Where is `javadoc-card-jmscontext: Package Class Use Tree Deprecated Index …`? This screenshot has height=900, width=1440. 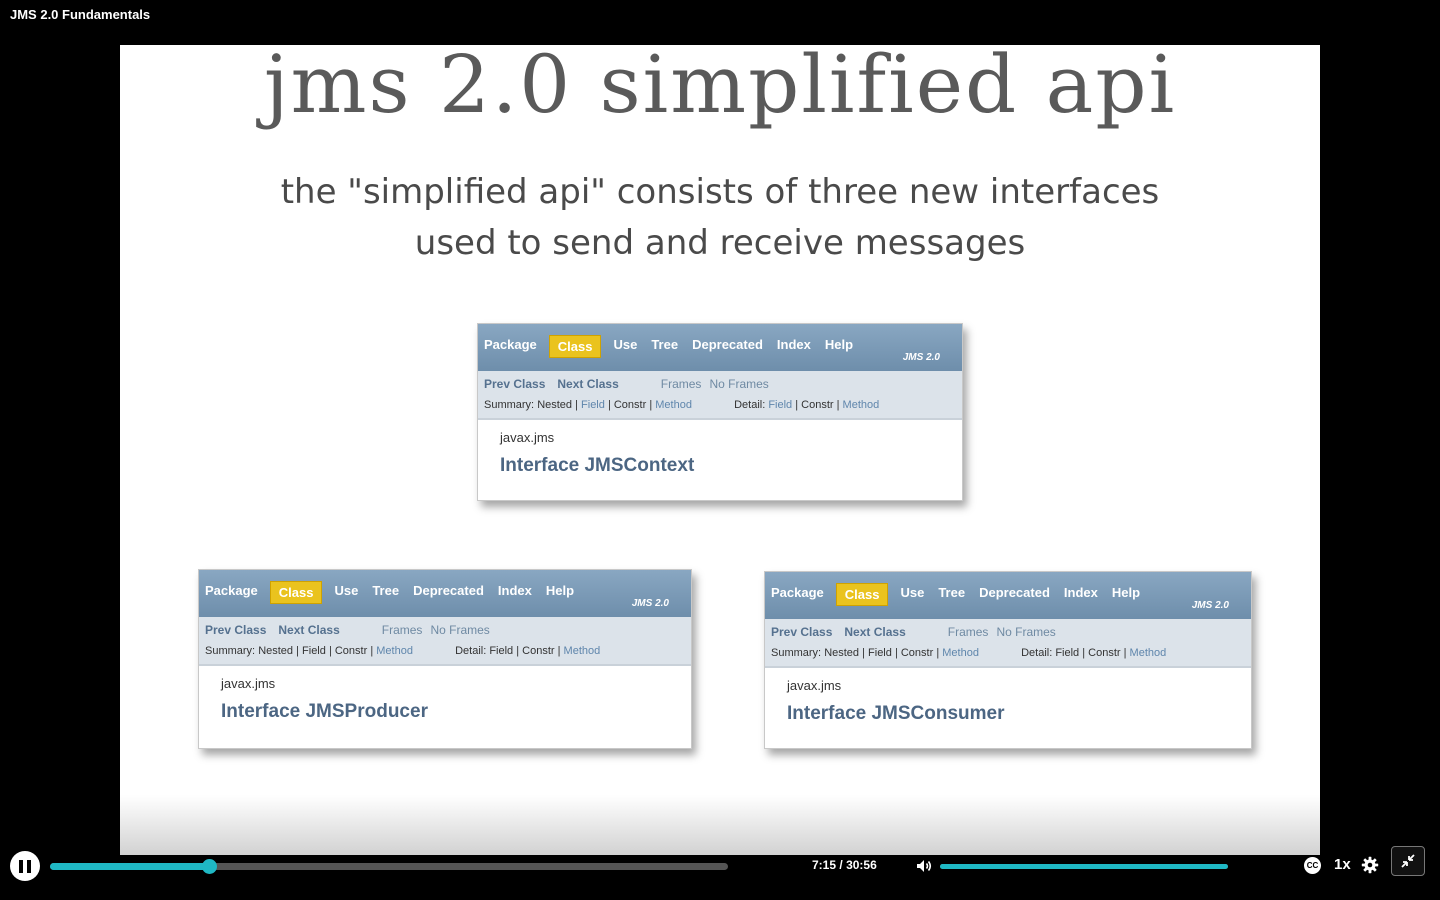
javadoc-card-jmscontext: Package Class Use Tree Deprecated Index … is located at coordinates (720, 412).